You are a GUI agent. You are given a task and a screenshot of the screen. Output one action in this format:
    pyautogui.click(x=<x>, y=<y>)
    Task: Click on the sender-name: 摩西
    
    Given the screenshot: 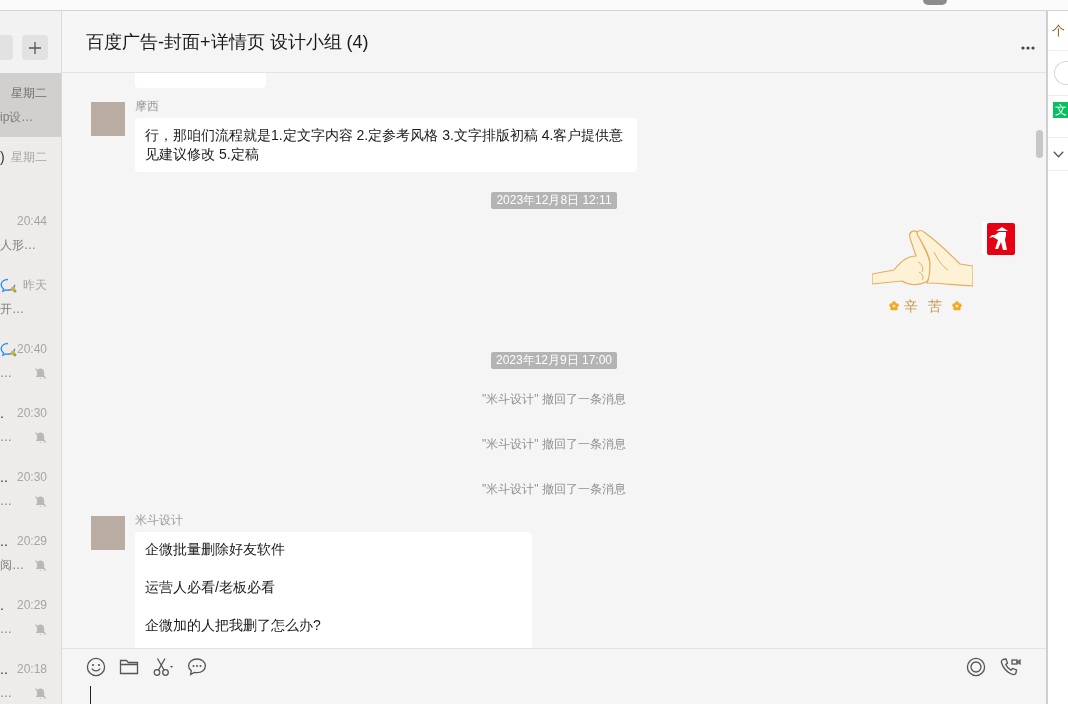 What is the action you would take?
    pyautogui.click(x=147, y=106)
    